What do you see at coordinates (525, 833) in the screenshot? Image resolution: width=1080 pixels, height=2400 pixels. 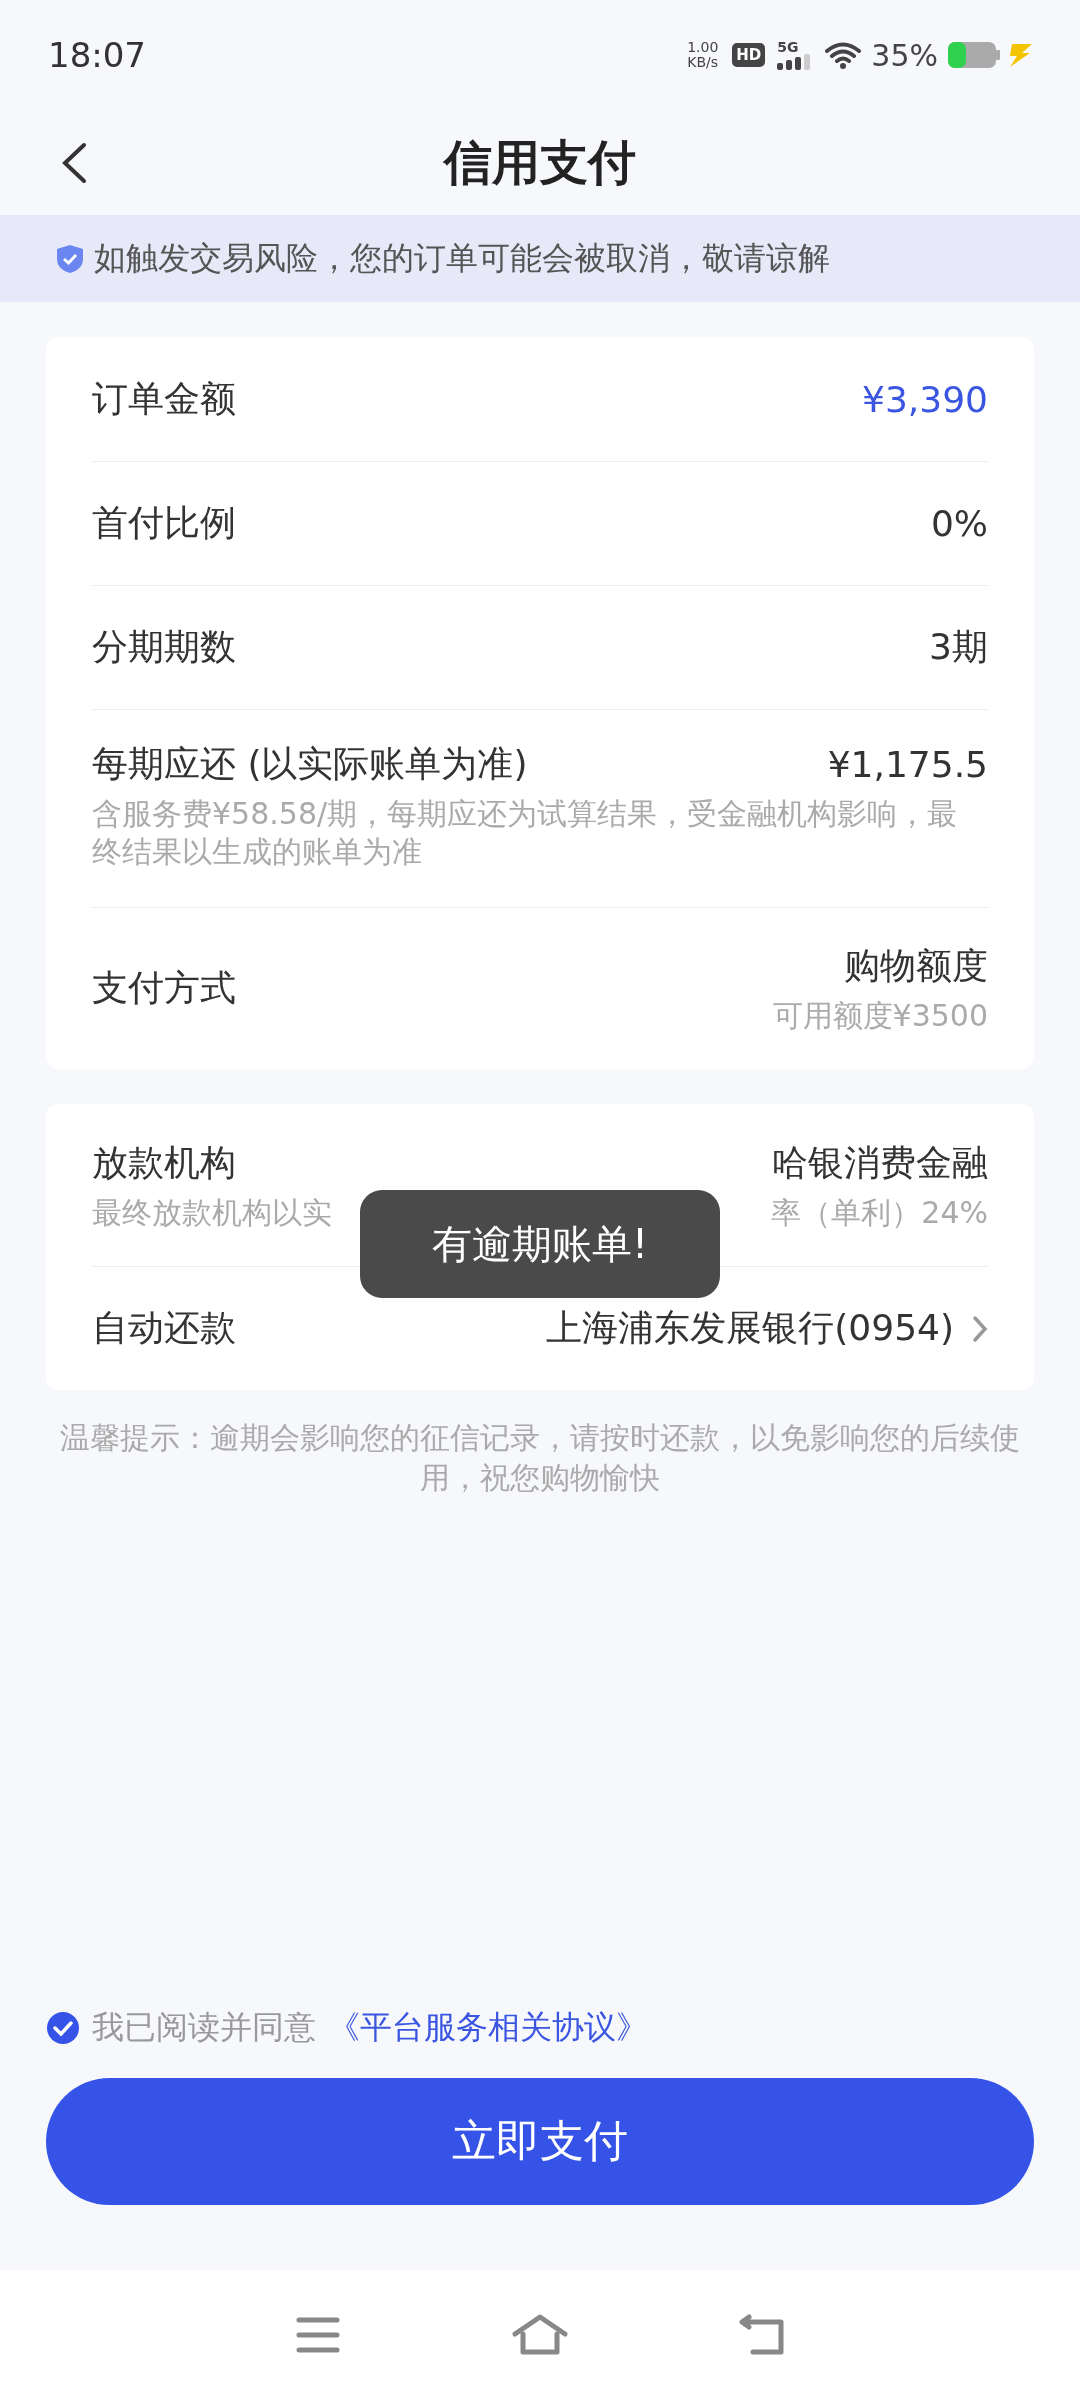 I see `row-note: 含服务费¥58.58/期，每期应还为试算结果，受金融机构影响，最终结果以生成的账单为准` at bounding box center [525, 833].